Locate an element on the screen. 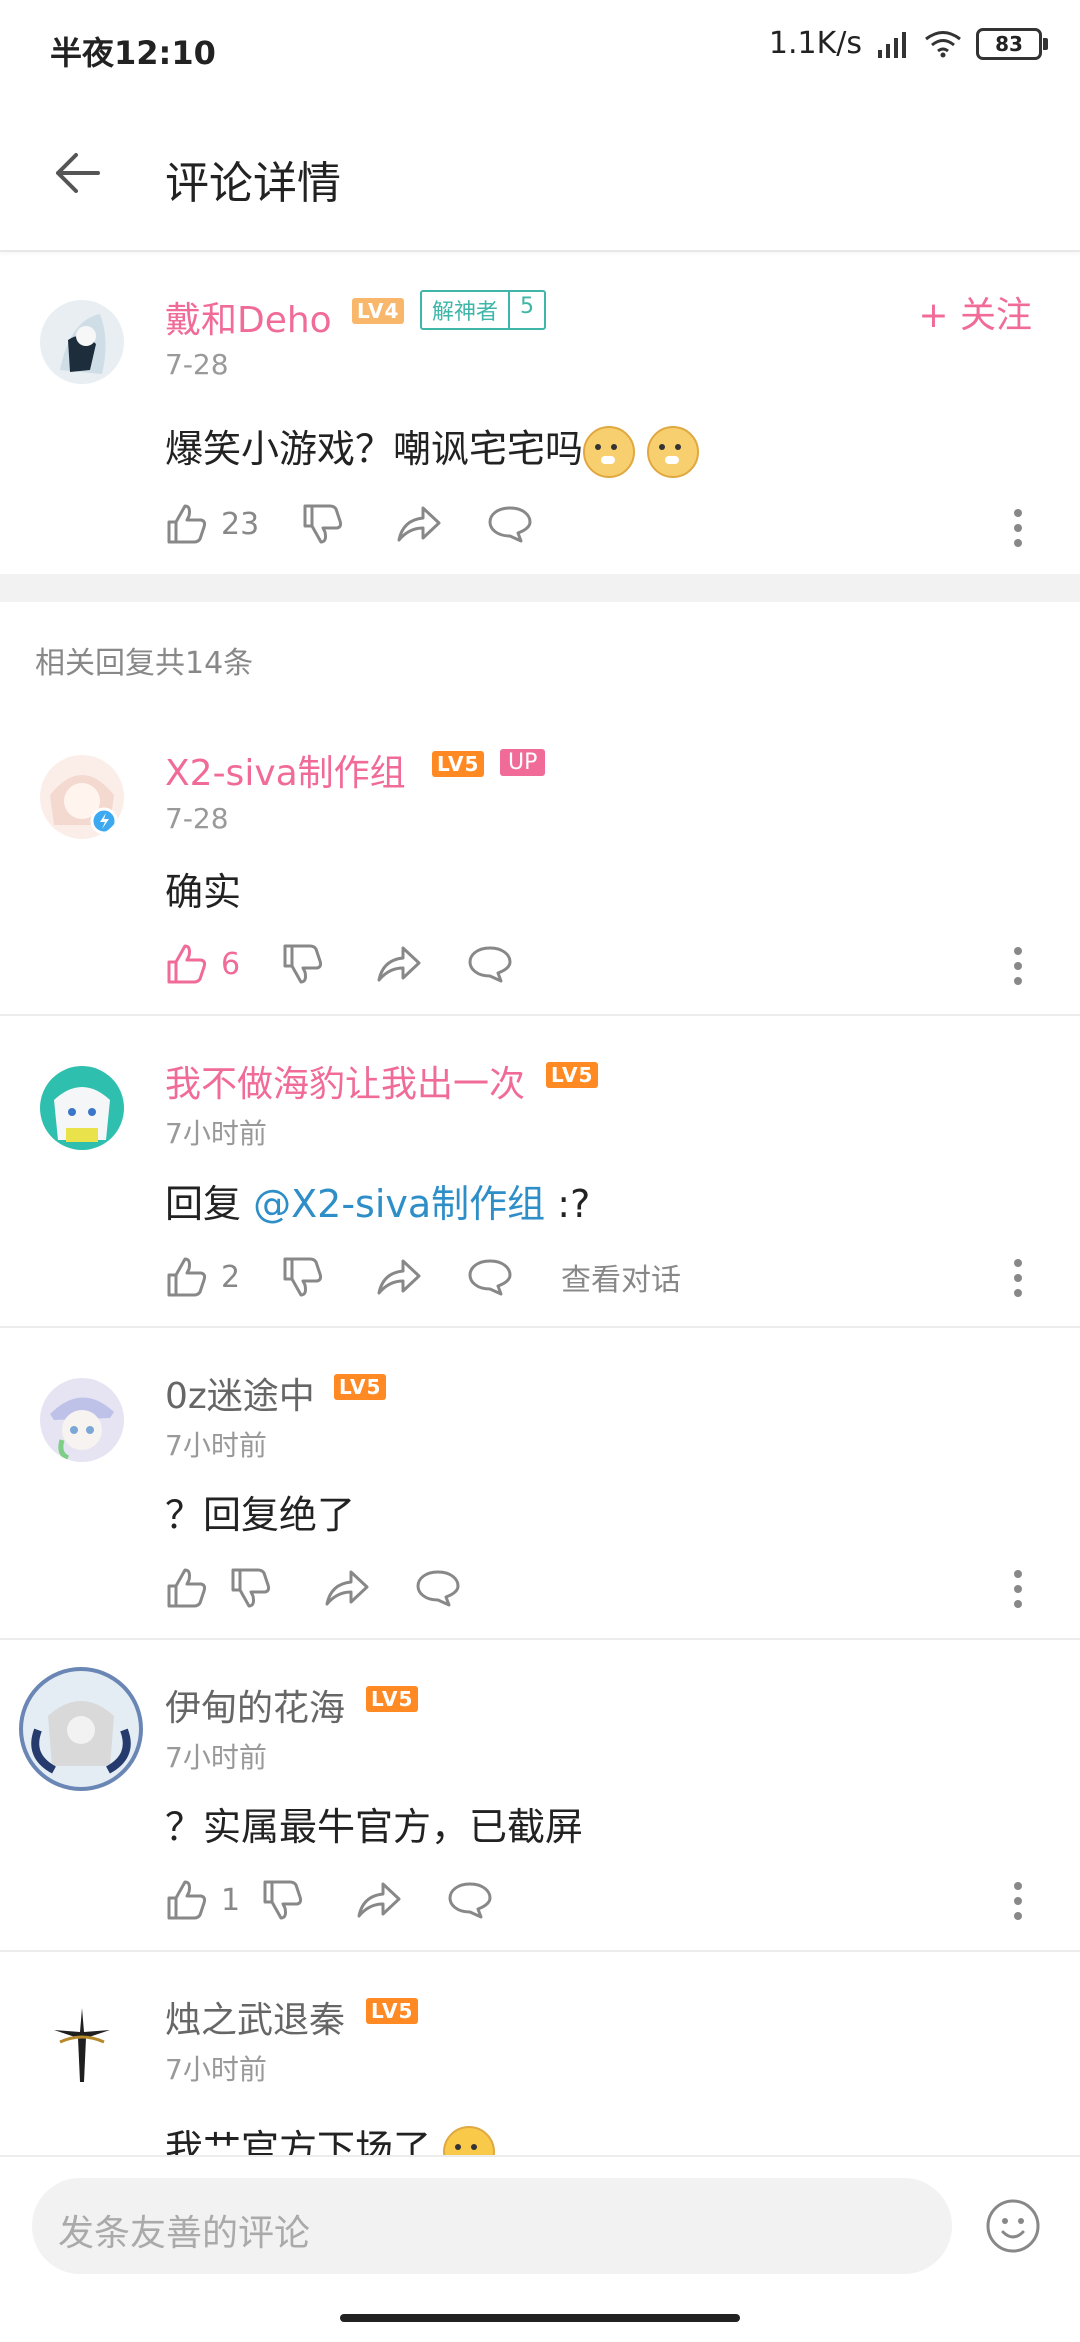  username: X2-siva制作组 is located at coordinates (285, 770).